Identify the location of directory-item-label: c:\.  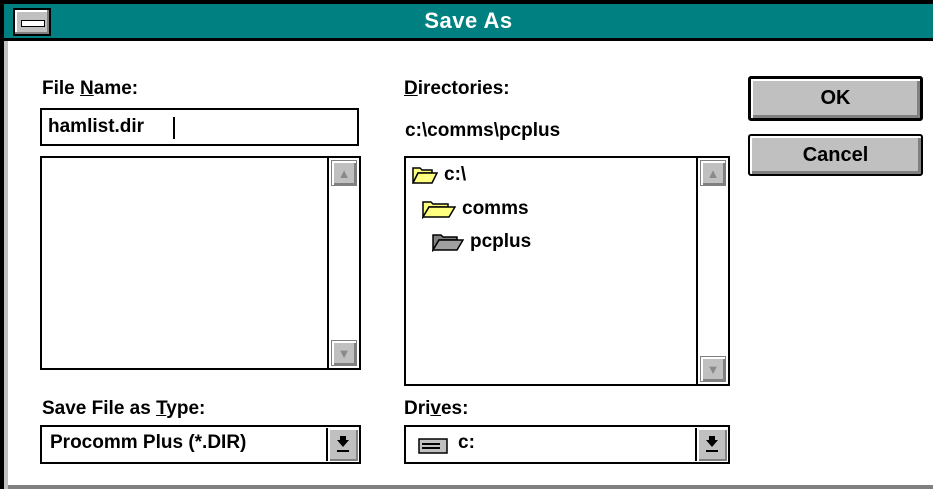
(455, 174).